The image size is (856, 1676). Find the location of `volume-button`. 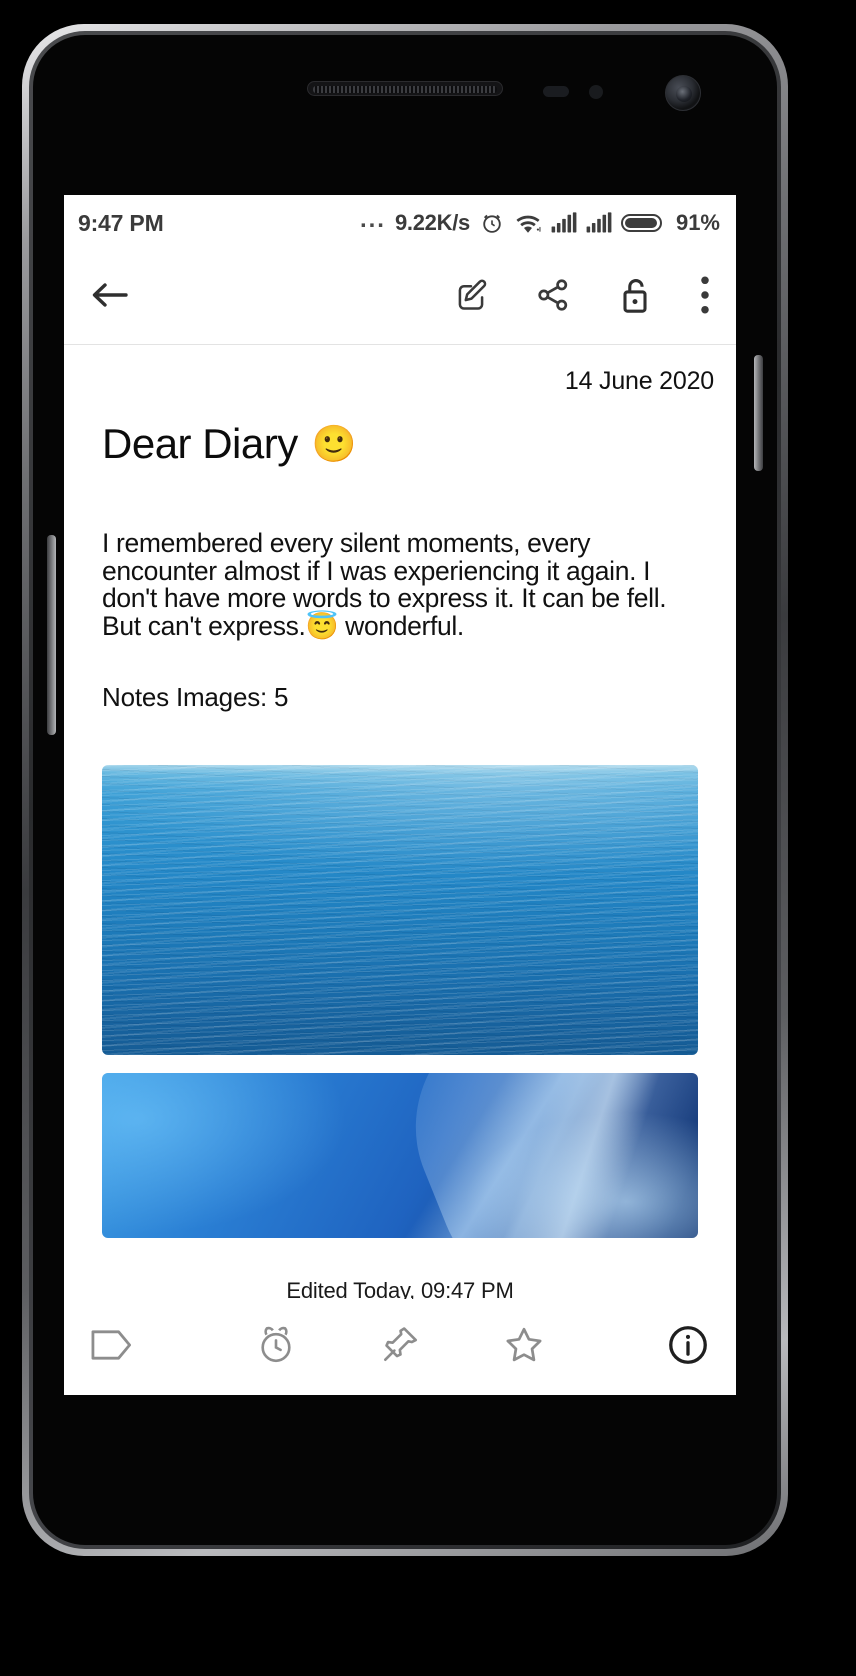

volume-button is located at coordinates (51, 635).